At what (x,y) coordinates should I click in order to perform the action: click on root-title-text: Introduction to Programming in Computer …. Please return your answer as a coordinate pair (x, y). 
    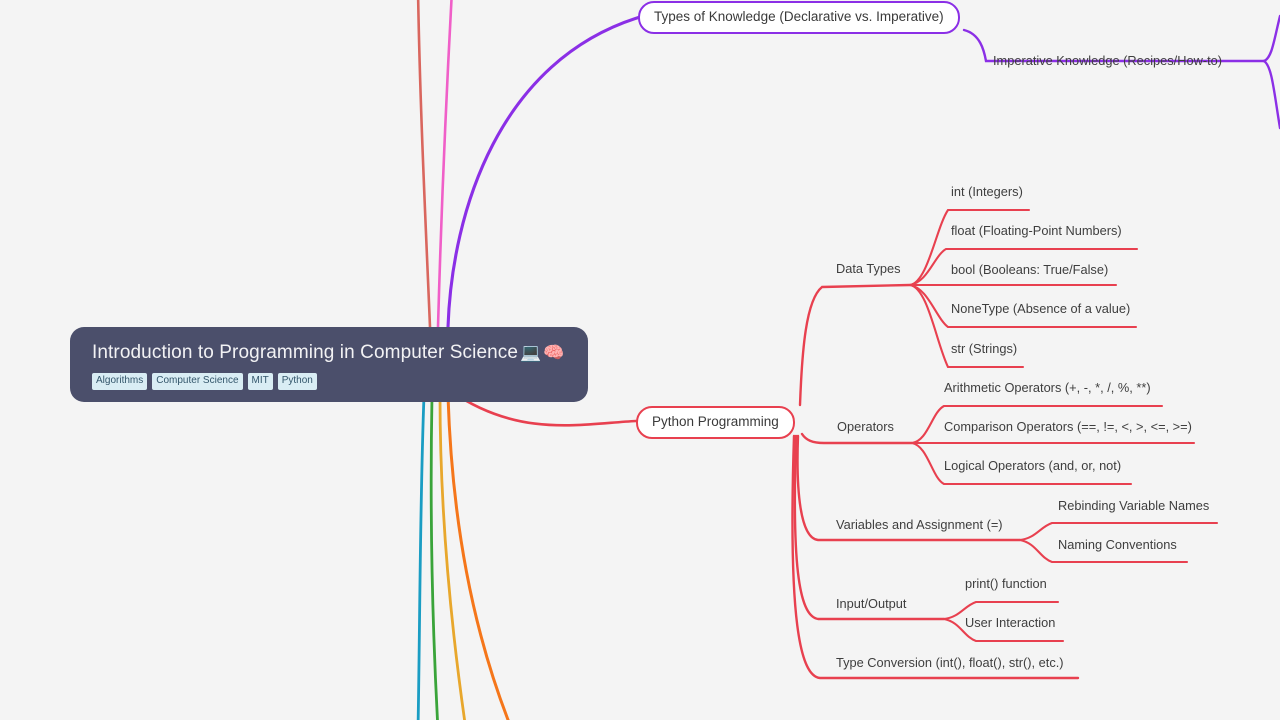
    Looking at the image, I should click on (305, 352).